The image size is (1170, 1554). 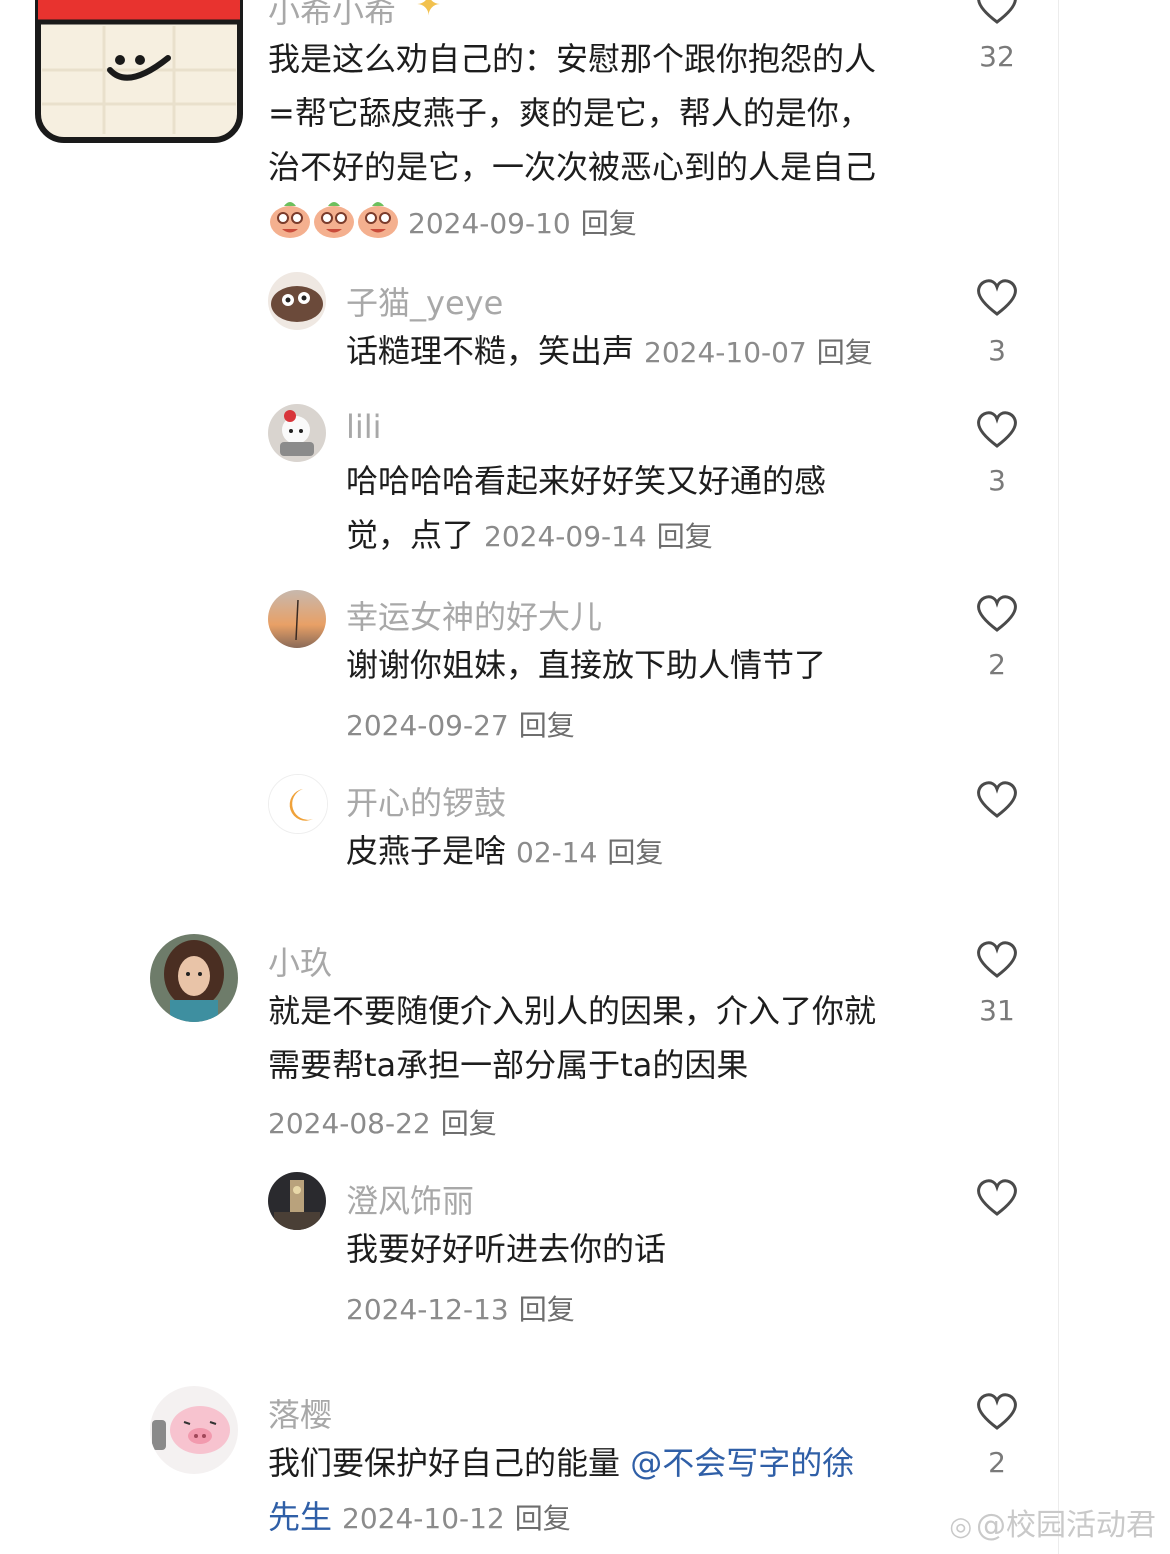 I want to click on weibo-logo-icon: ◎, so click(x=960, y=1527).